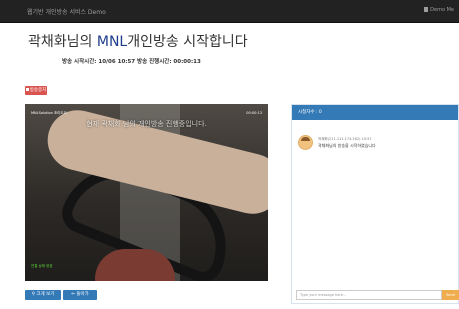 Image resolution: width=459 pixels, height=309 pixels. I want to click on send-button: Send, so click(450, 295).